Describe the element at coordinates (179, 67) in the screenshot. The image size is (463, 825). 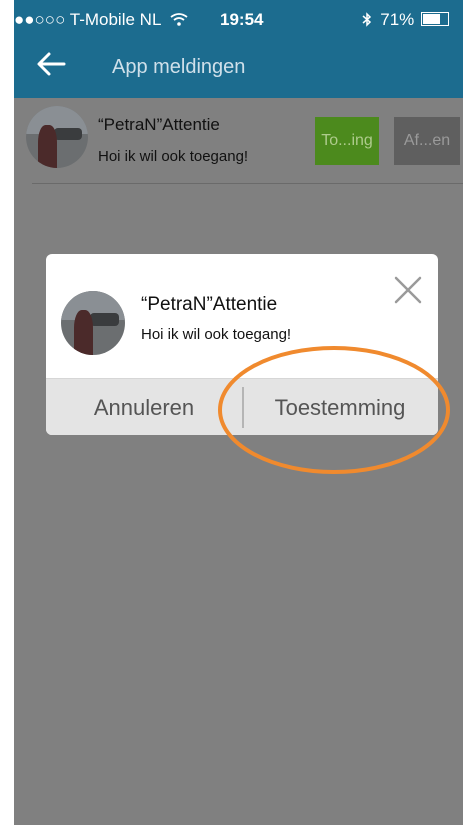
I see `page-title: App meldingen` at that location.